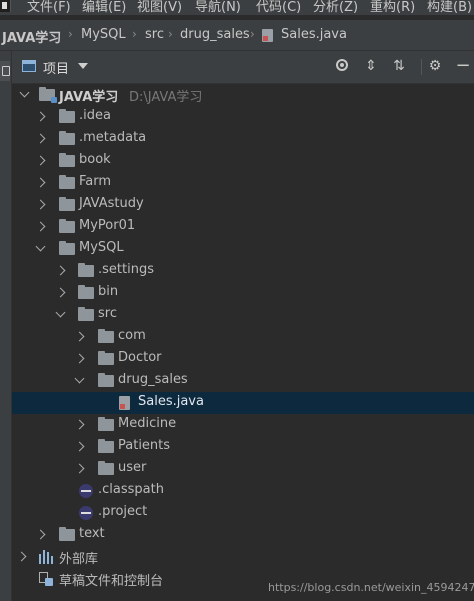 The image size is (474, 601). I want to click on tree-row-project: .project, so click(243, 513).